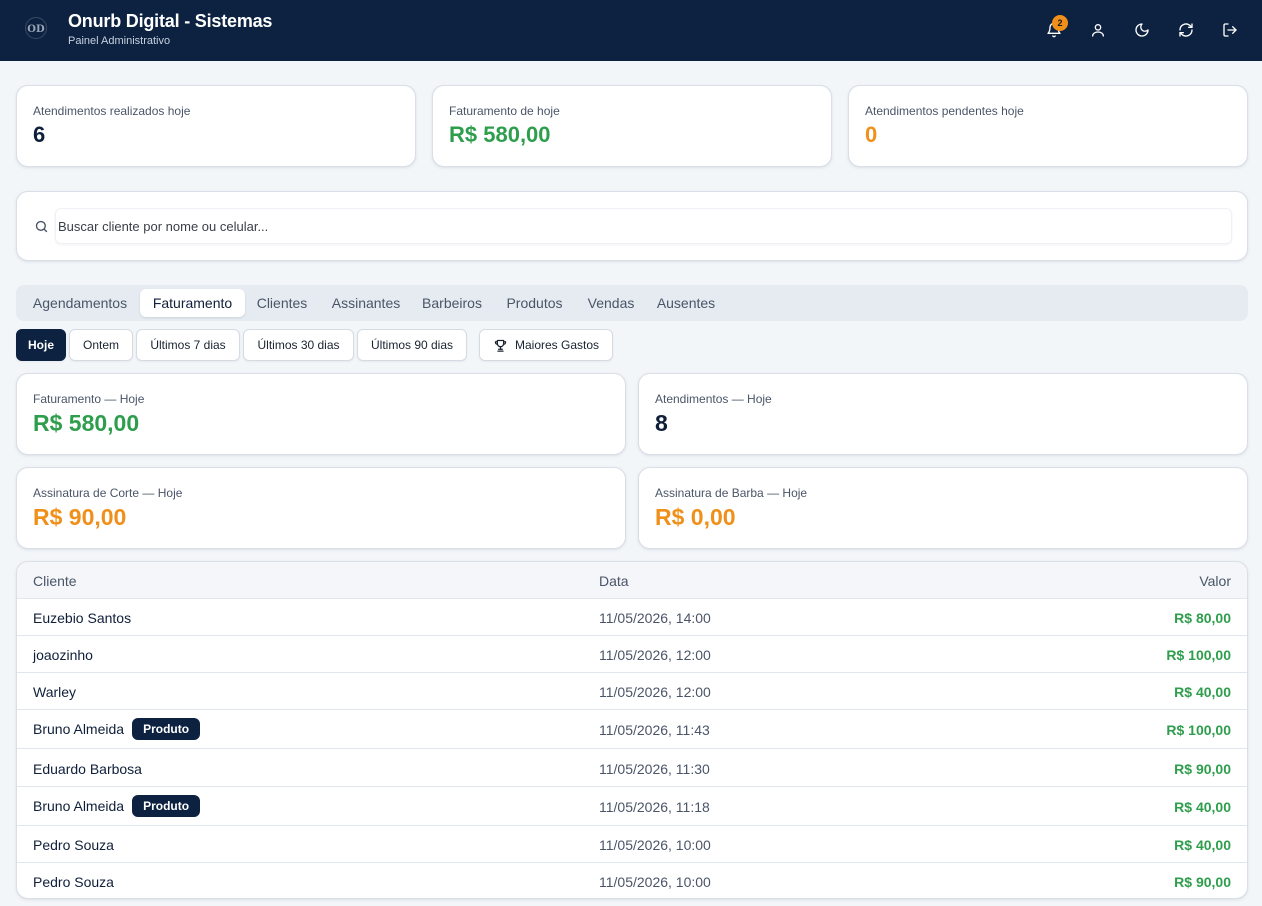 The height and width of the screenshot is (906, 1262). What do you see at coordinates (632, 126) in the screenshot?
I see `stat-card-revenue-today: Faturamento de hoje R$ 580,00` at bounding box center [632, 126].